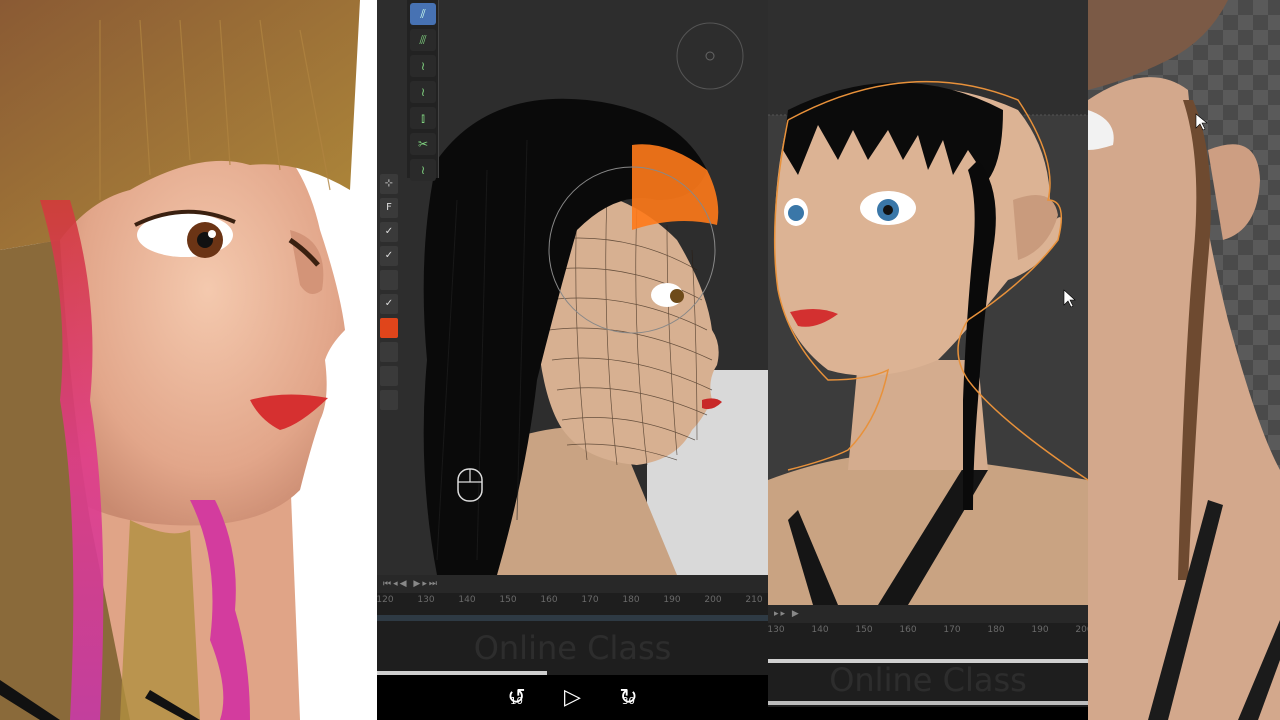 Image resolution: width=1280 pixels, height=720 pixels. Describe the element at coordinates (423, 40) in the screenshot. I see `tool-smooth-icon: ⫻` at that location.